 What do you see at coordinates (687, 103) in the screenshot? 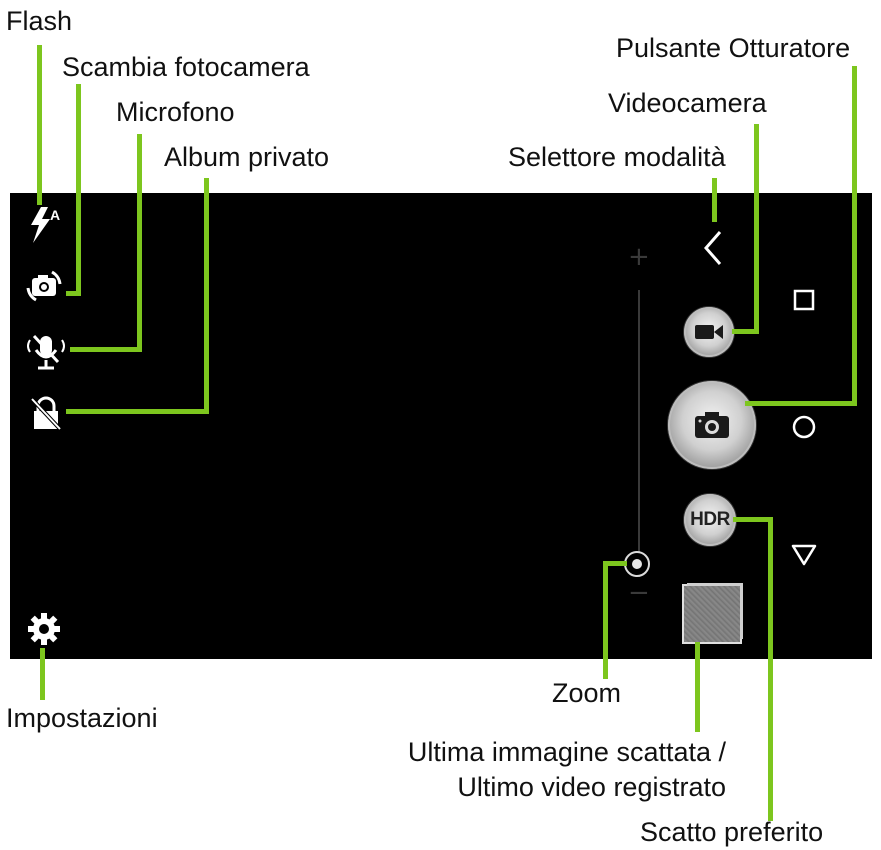
I see `label-videocamera: Videocamera` at bounding box center [687, 103].